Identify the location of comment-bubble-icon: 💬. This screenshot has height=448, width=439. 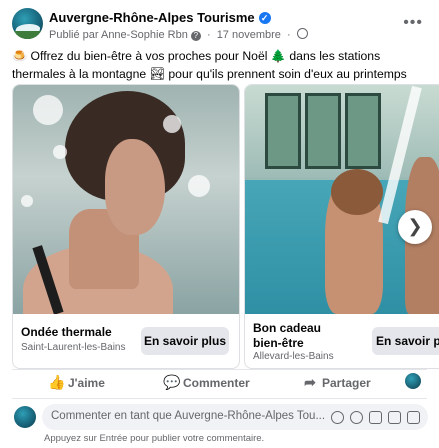
(172, 382).